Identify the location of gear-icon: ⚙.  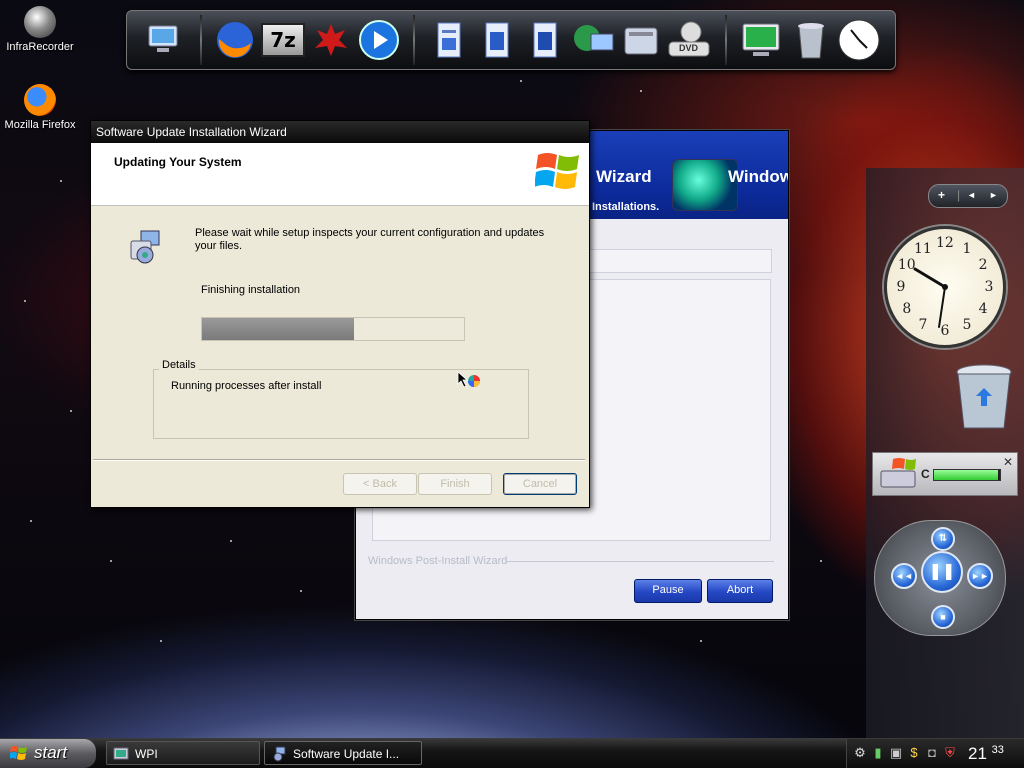
(860, 753).